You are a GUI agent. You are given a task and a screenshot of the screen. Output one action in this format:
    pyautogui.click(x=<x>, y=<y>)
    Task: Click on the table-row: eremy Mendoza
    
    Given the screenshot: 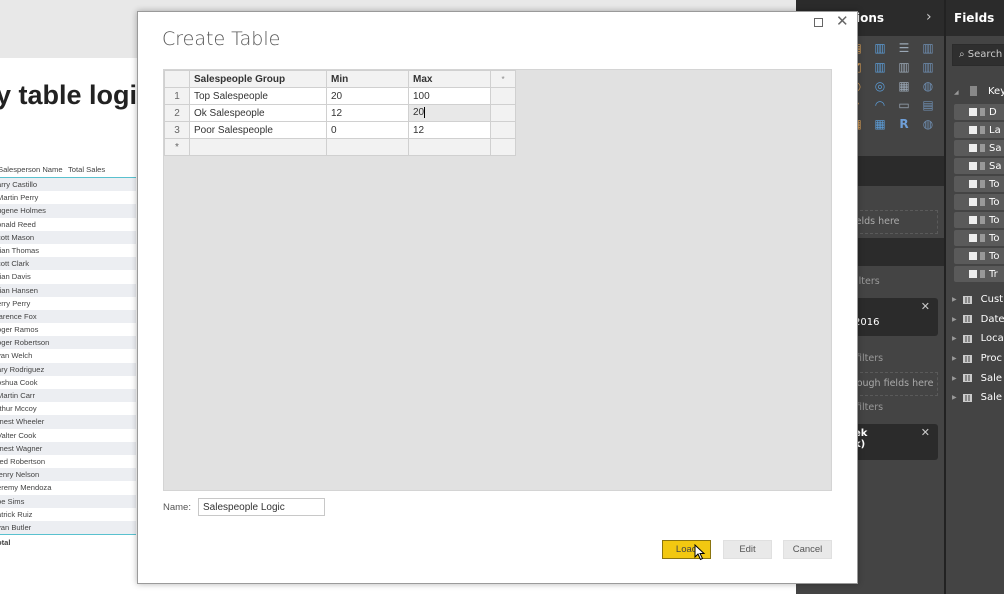 What is the action you would take?
    pyautogui.click(x=68, y=487)
    